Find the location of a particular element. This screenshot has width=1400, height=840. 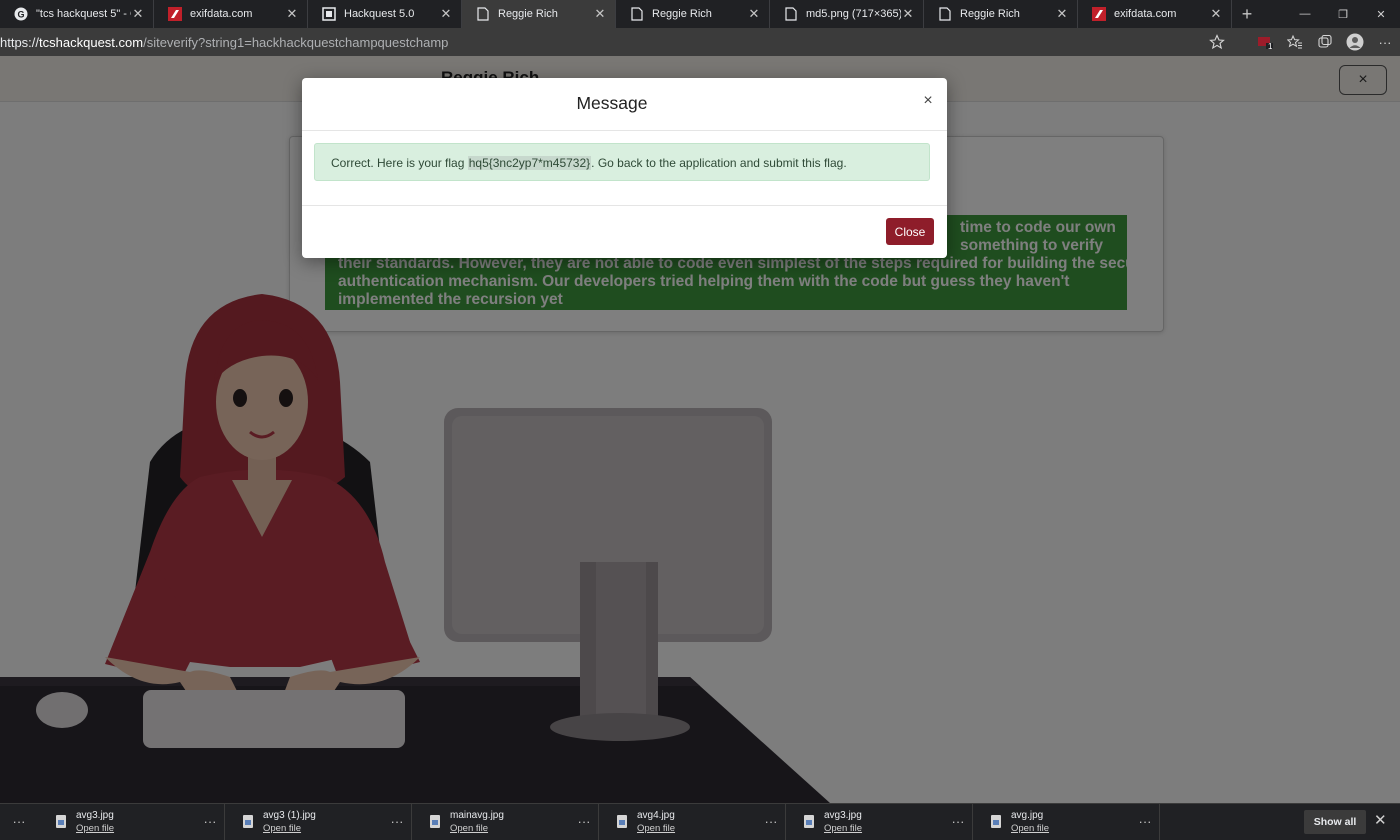

url-host: tcshackquest.com is located at coordinates (91, 42).